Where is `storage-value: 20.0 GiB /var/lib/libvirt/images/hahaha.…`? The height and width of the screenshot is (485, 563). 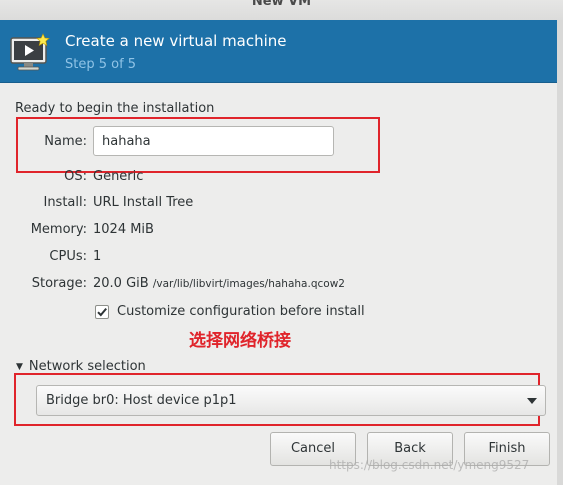
storage-value: 20.0 GiB /var/lib/libvirt/images/hahaha.… is located at coordinates (219, 283).